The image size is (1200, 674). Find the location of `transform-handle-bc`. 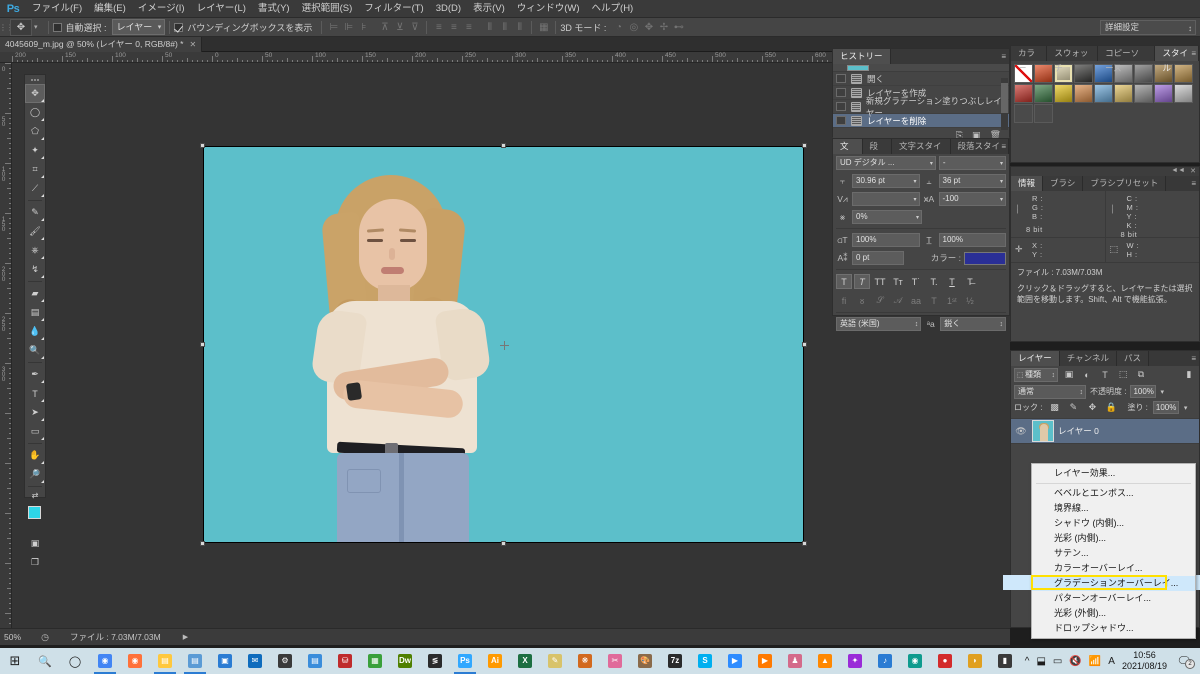

transform-handle-bc is located at coordinates (503, 543).